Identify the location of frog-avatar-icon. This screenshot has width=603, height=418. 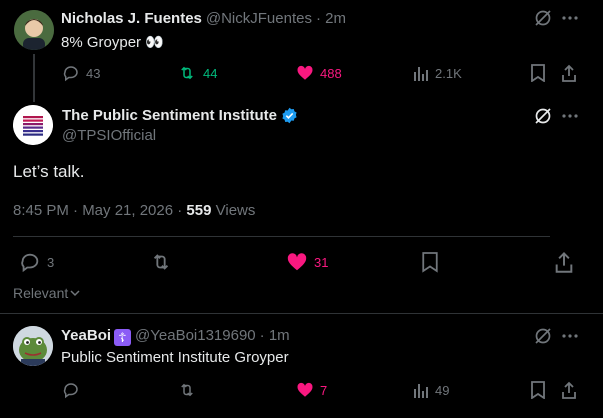
(33, 346).